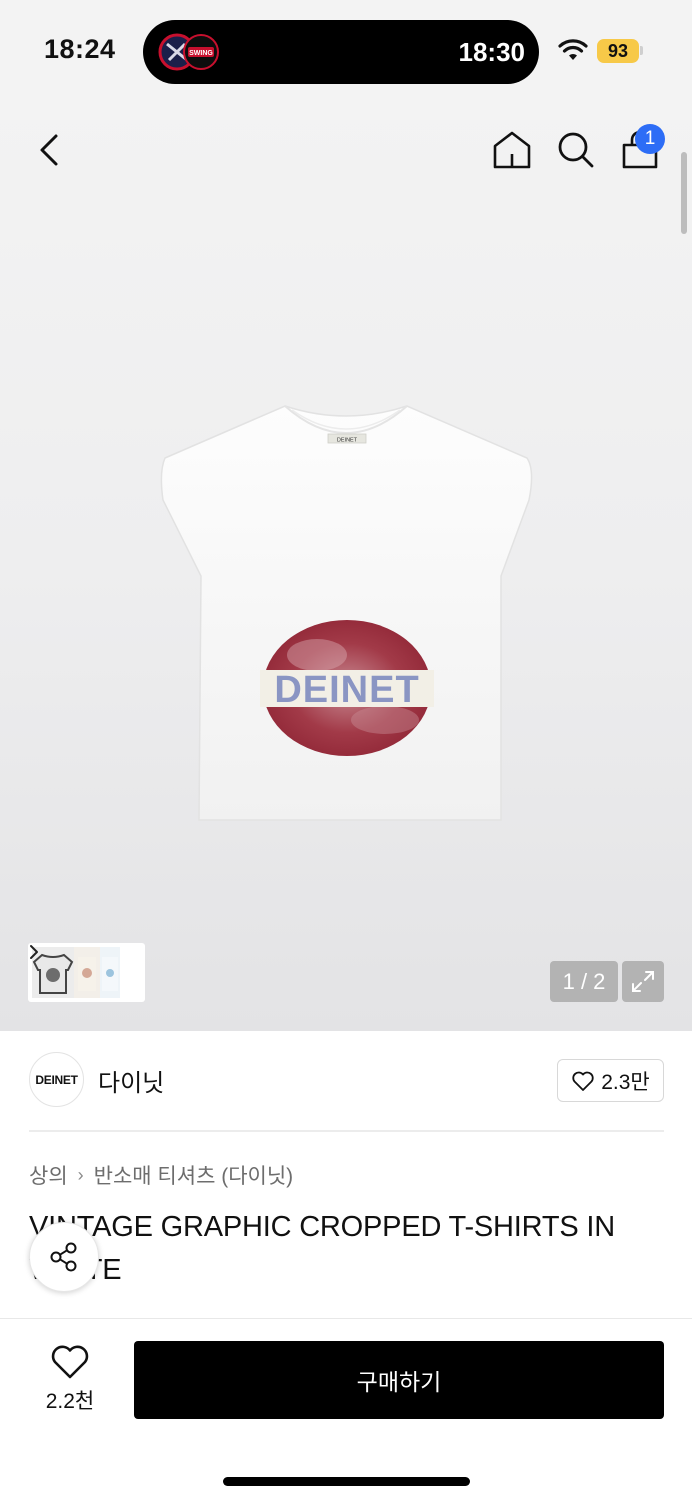 The height and width of the screenshot is (1500, 692). I want to click on breadcrumb: 상의 › 반소매 티셔츠 (다이닛), so click(161, 1175).